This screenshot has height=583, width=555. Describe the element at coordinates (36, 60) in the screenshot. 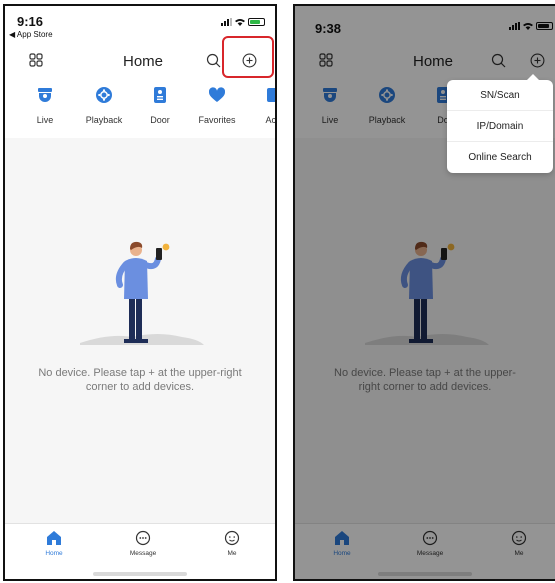

I see `grid-menu-icon` at that location.